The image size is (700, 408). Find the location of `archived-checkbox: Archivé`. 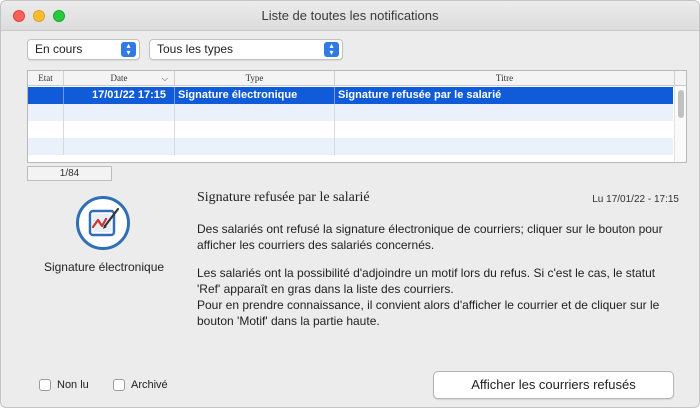

archived-checkbox: Archivé is located at coordinates (148, 385).